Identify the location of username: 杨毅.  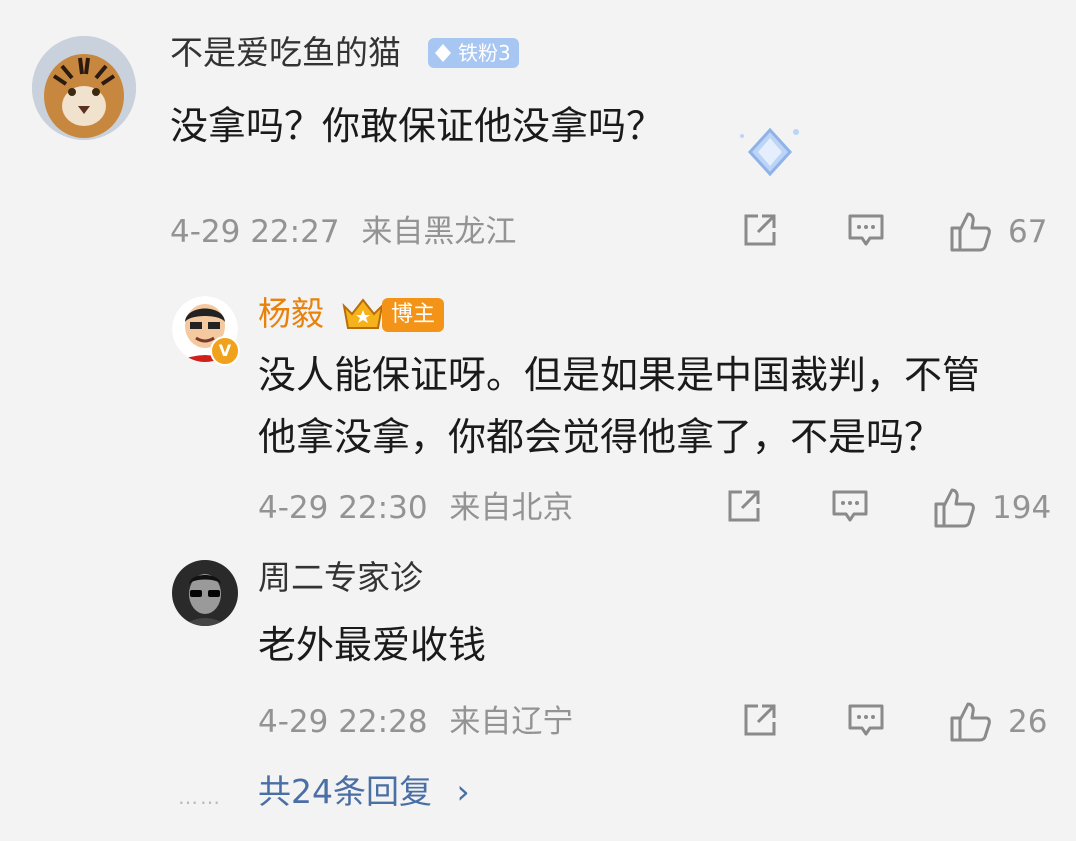
(291, 314).